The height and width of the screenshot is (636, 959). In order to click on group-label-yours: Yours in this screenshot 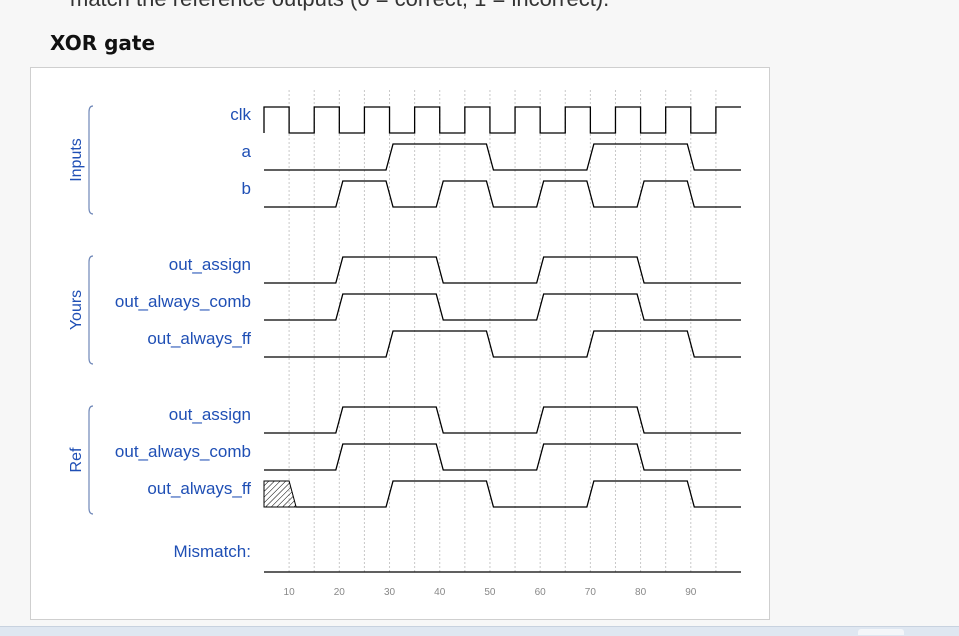, I will do `click(76, 310)`.